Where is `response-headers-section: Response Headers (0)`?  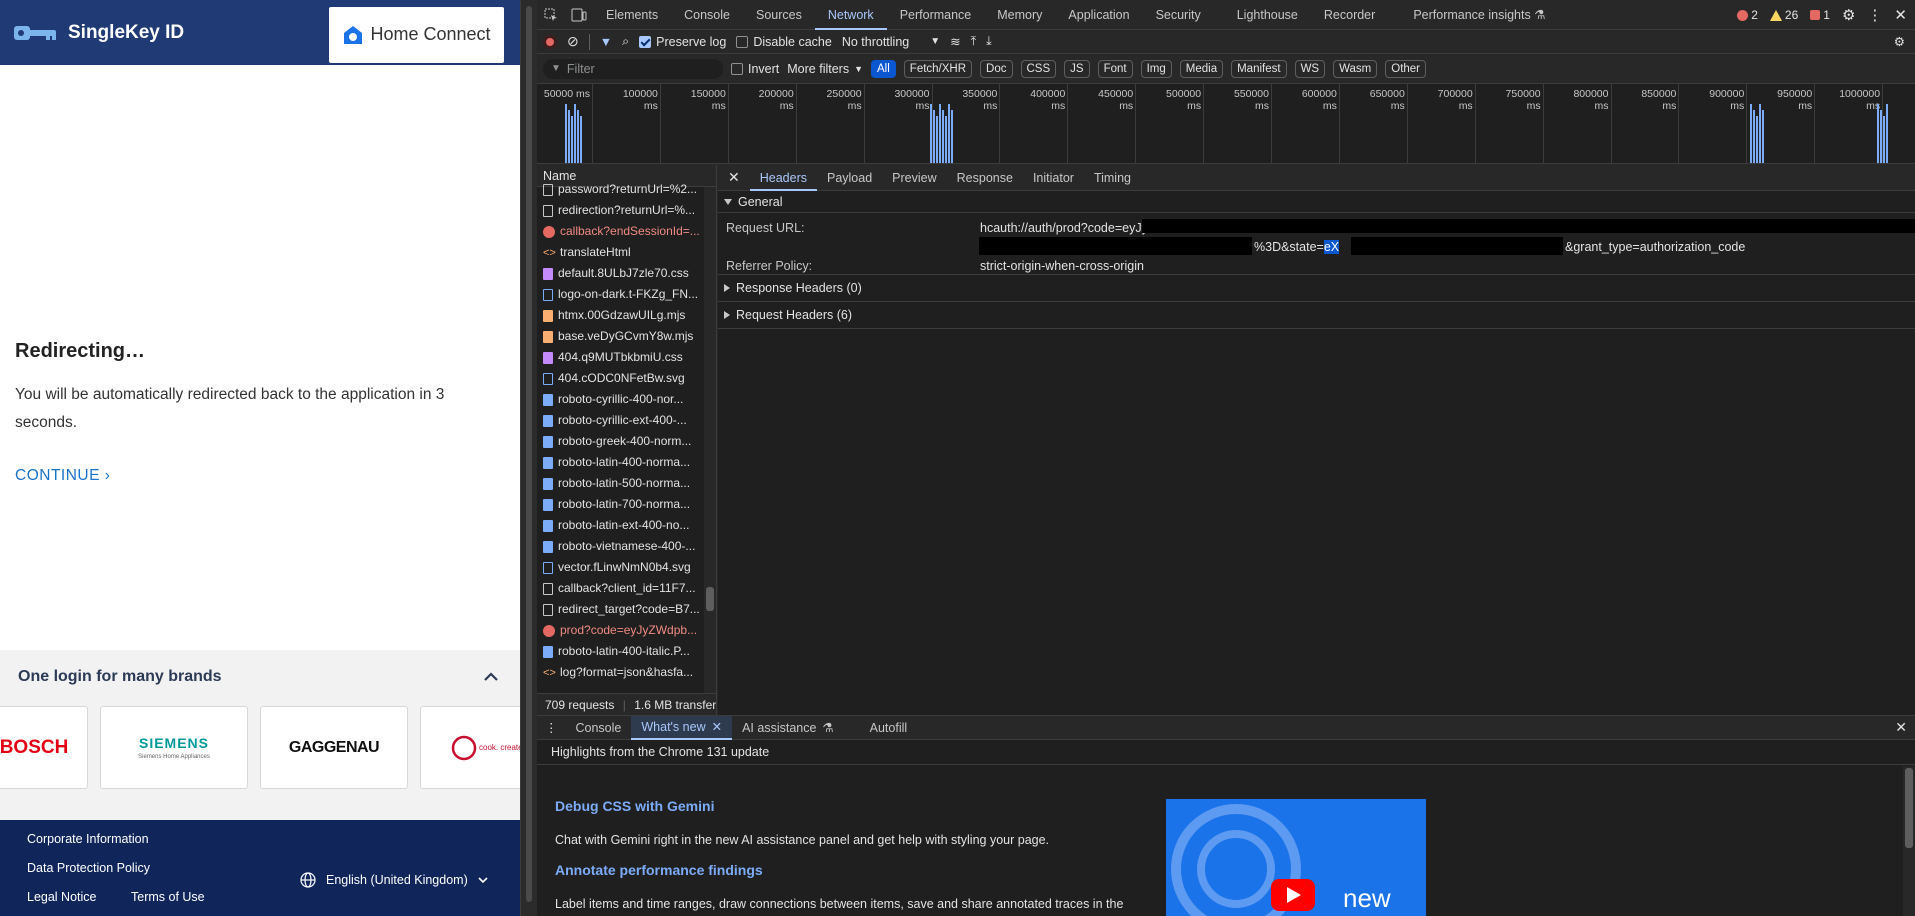
response-headers-section: Response Headers (0) is located at coordinates (1316, 288).